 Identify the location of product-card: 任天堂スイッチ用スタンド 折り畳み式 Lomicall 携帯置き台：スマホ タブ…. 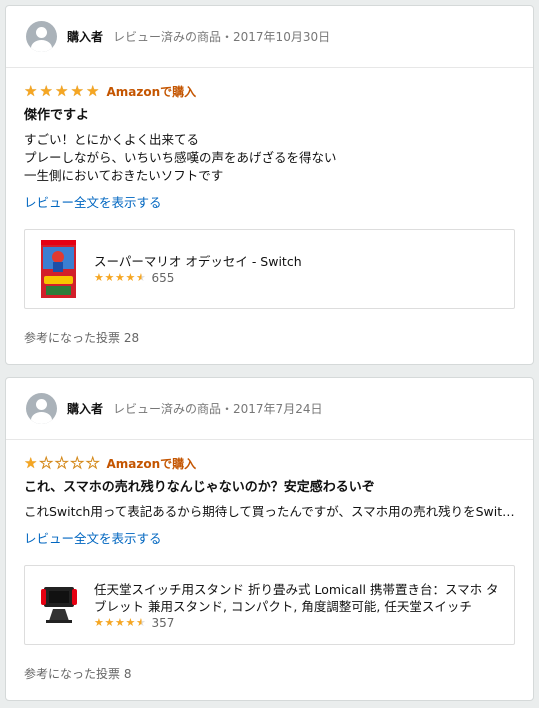
(269, 605).